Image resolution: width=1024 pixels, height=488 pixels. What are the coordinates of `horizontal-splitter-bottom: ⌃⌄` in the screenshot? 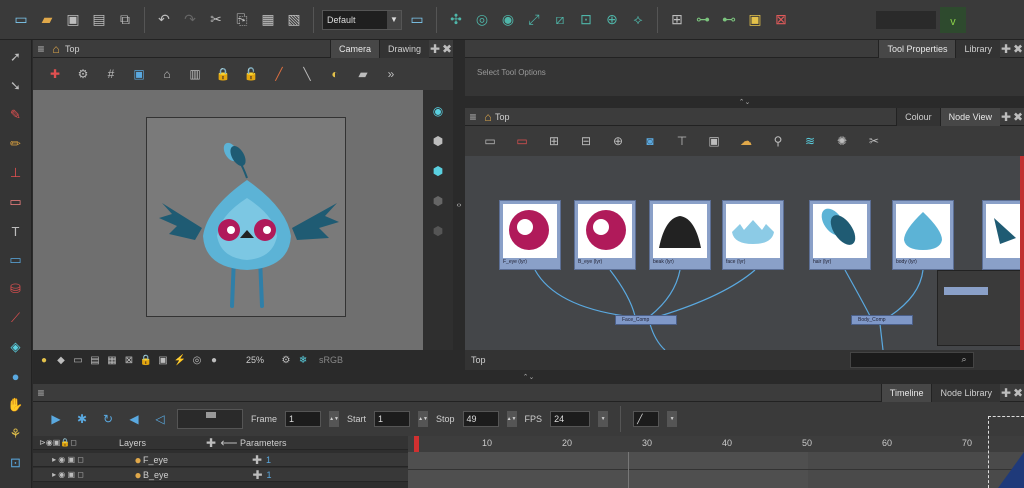 It's located at (528, 377).